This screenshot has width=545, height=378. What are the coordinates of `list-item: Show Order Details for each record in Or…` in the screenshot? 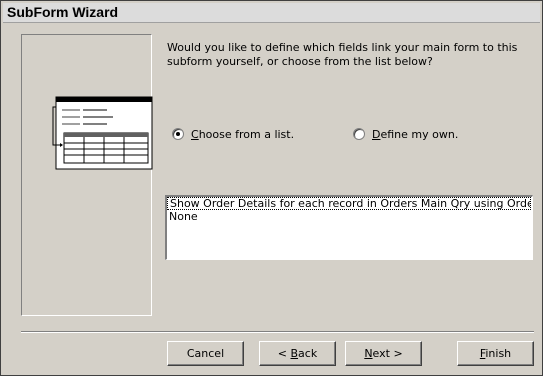 It's located at (349, 203).